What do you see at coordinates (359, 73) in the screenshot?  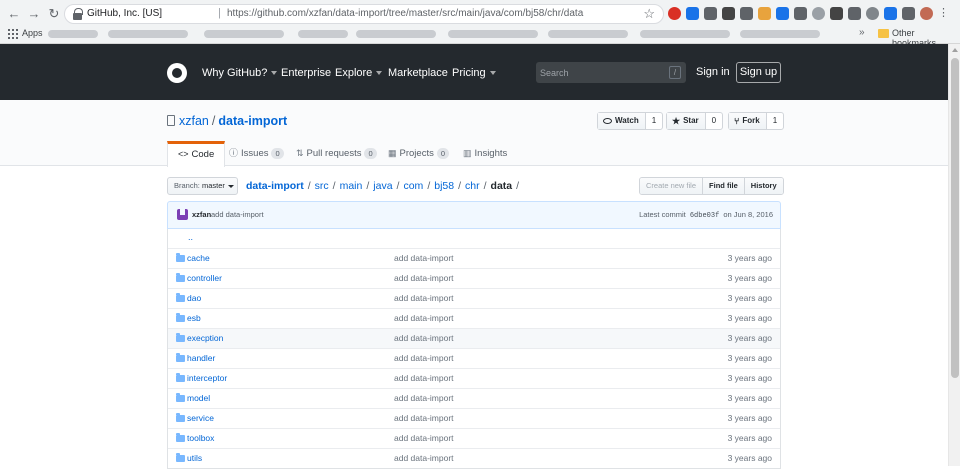 I see `nav-explore: Explore` at bounding box center [359, 73].